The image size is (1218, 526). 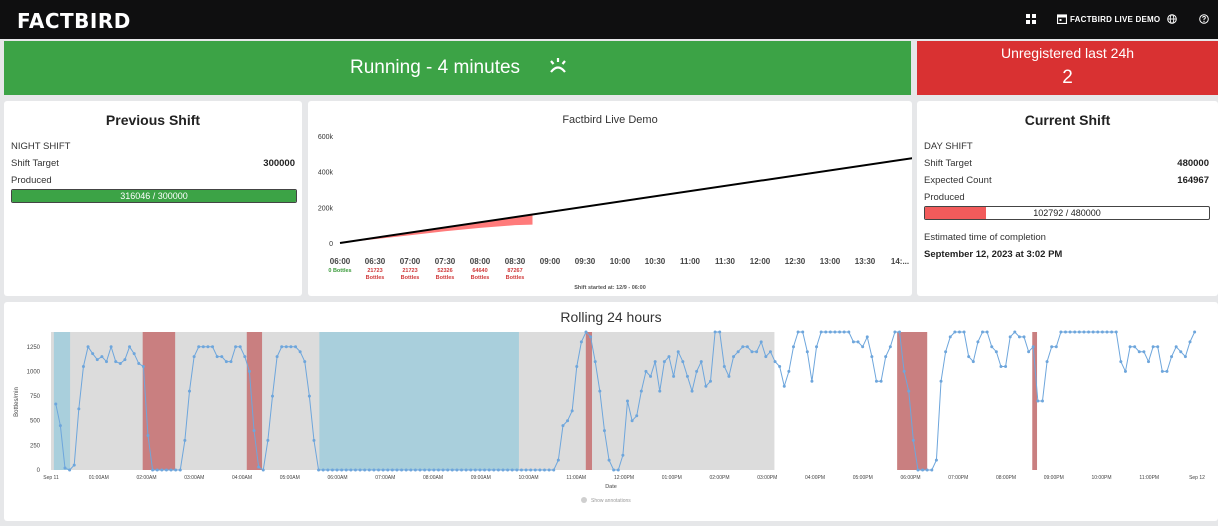 I want to click on globe-icon, so click(x=1172, y=19).